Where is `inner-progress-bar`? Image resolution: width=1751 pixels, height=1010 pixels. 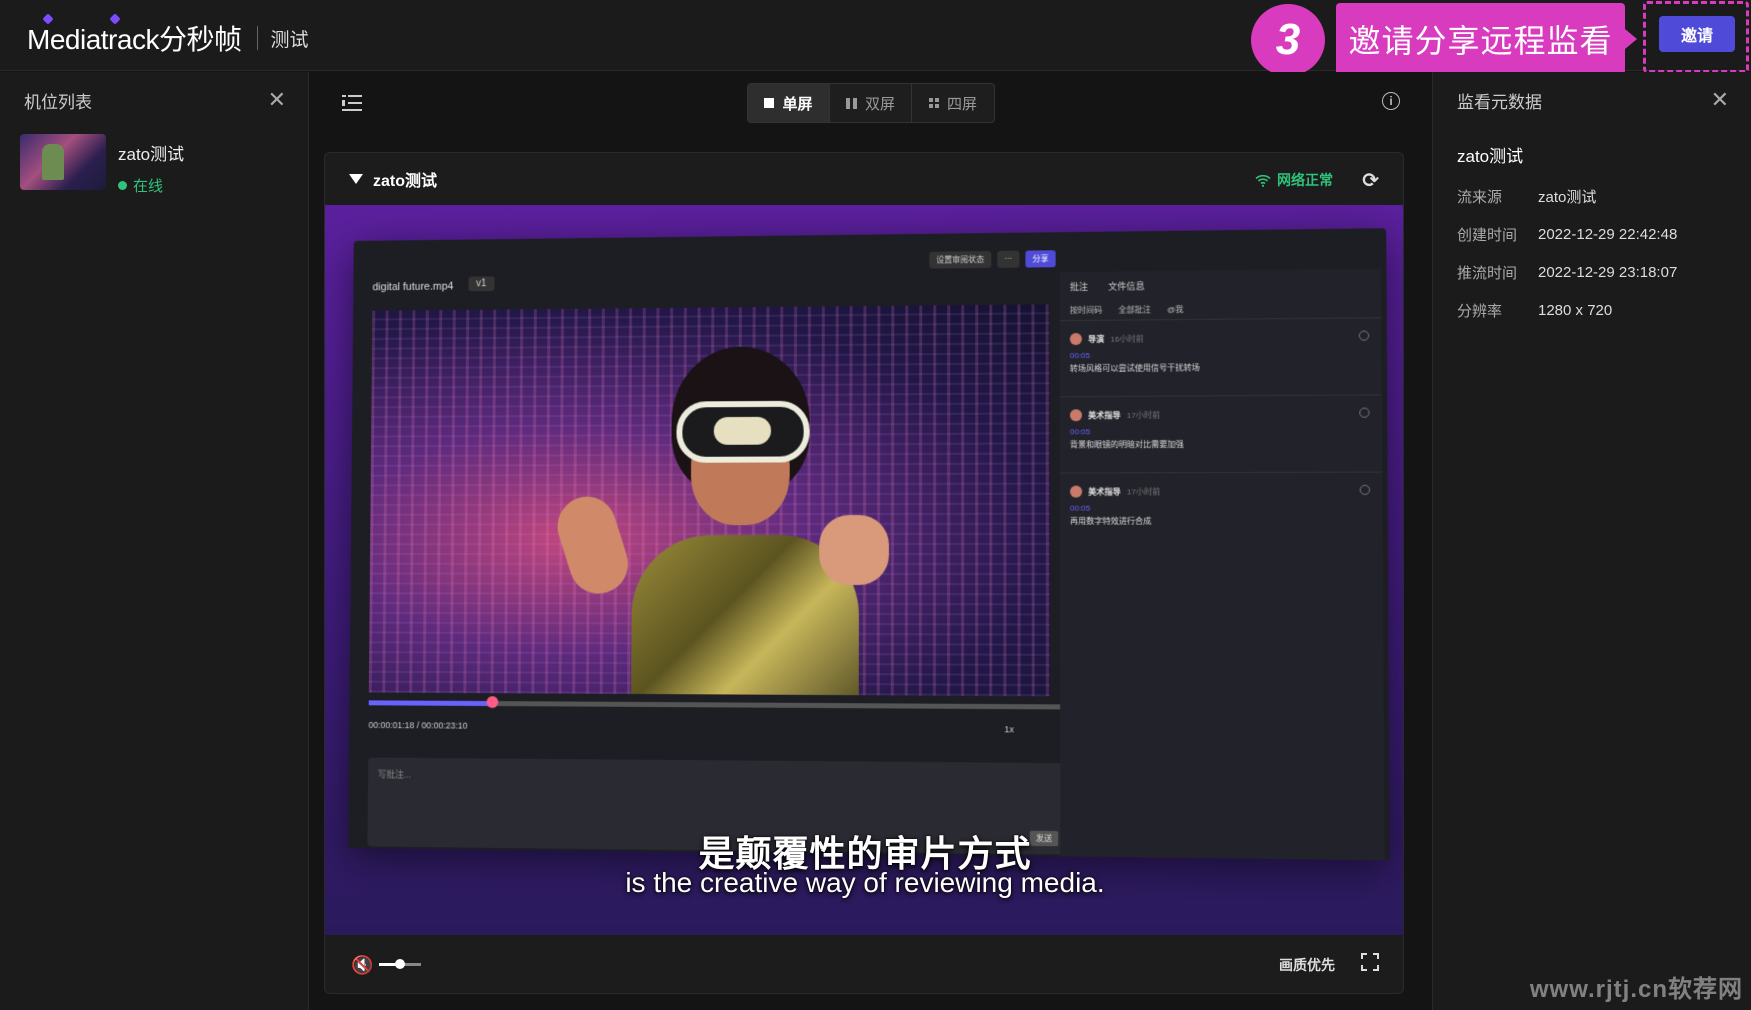
inner-progress-bar is located at coordinates (718, 703).